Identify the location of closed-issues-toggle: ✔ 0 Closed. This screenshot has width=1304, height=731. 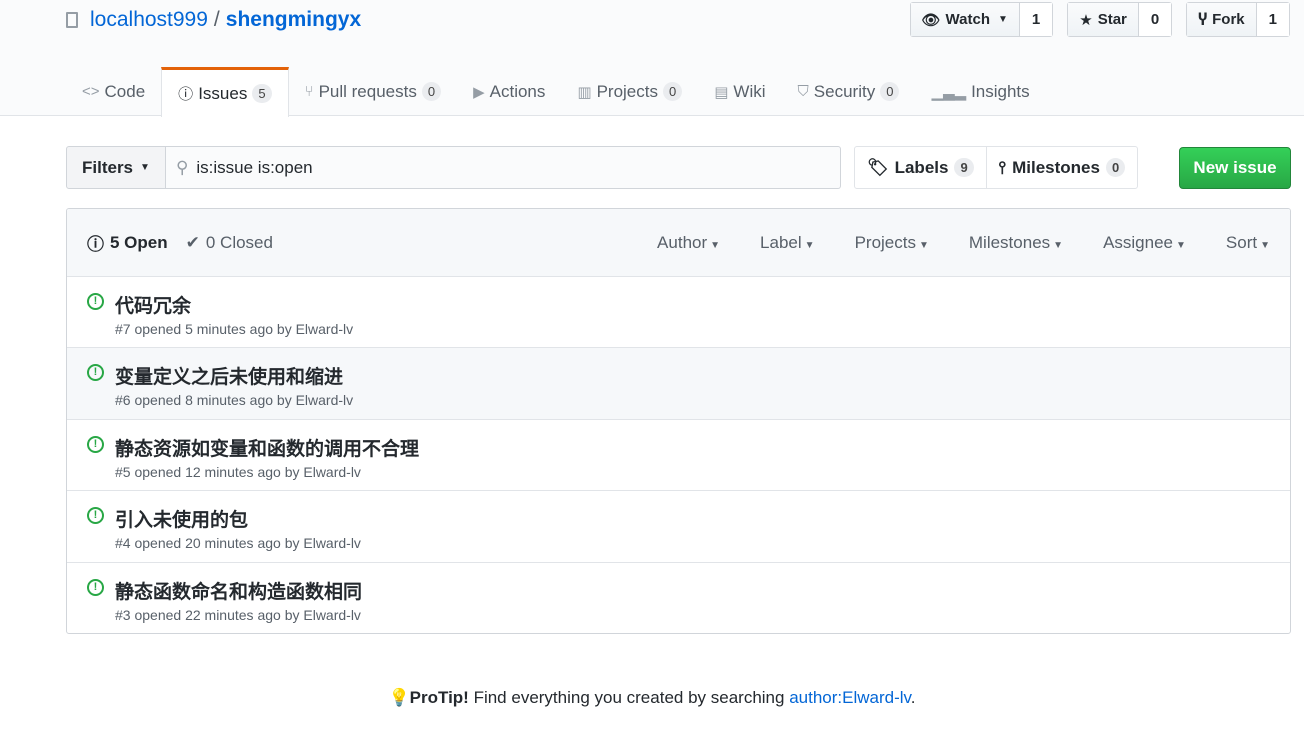
(229, 243).